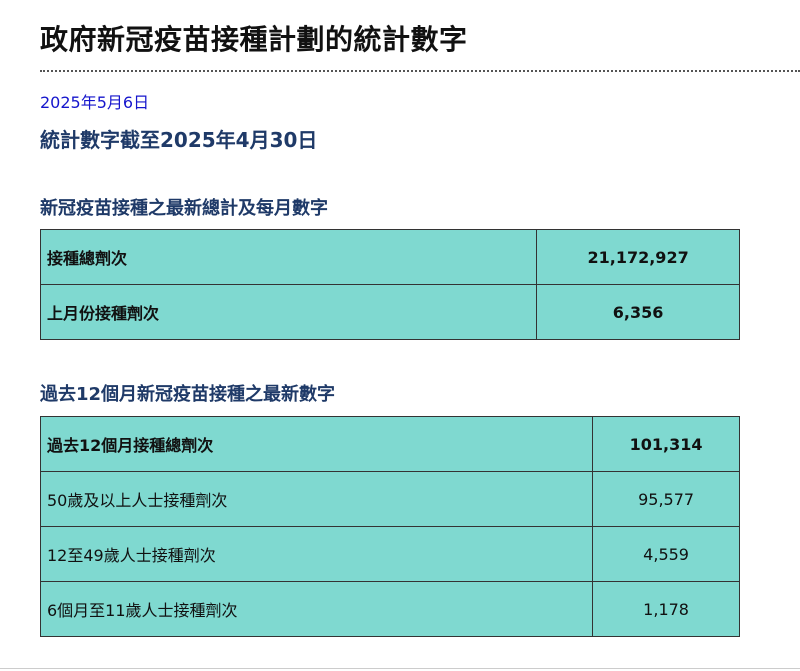 Image resolution: width=800 pixels, height=671 pixels. What do you see at coordinates (316, 554) in the screenshot?
I see `row-label-age-12-49: 12至49歲人士接種劑次` at bounding box center [316, 554].